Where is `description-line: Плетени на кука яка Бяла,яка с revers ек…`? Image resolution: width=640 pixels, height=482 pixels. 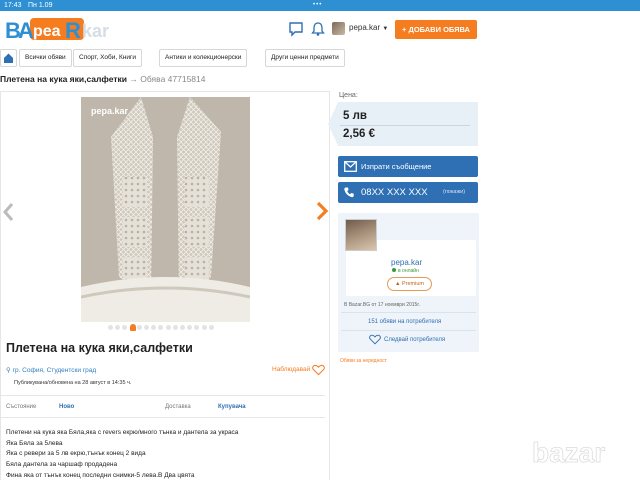
description-line: Плетени на кука яка Бяла,яка с revers ек… is located at coordinates (122, 432).